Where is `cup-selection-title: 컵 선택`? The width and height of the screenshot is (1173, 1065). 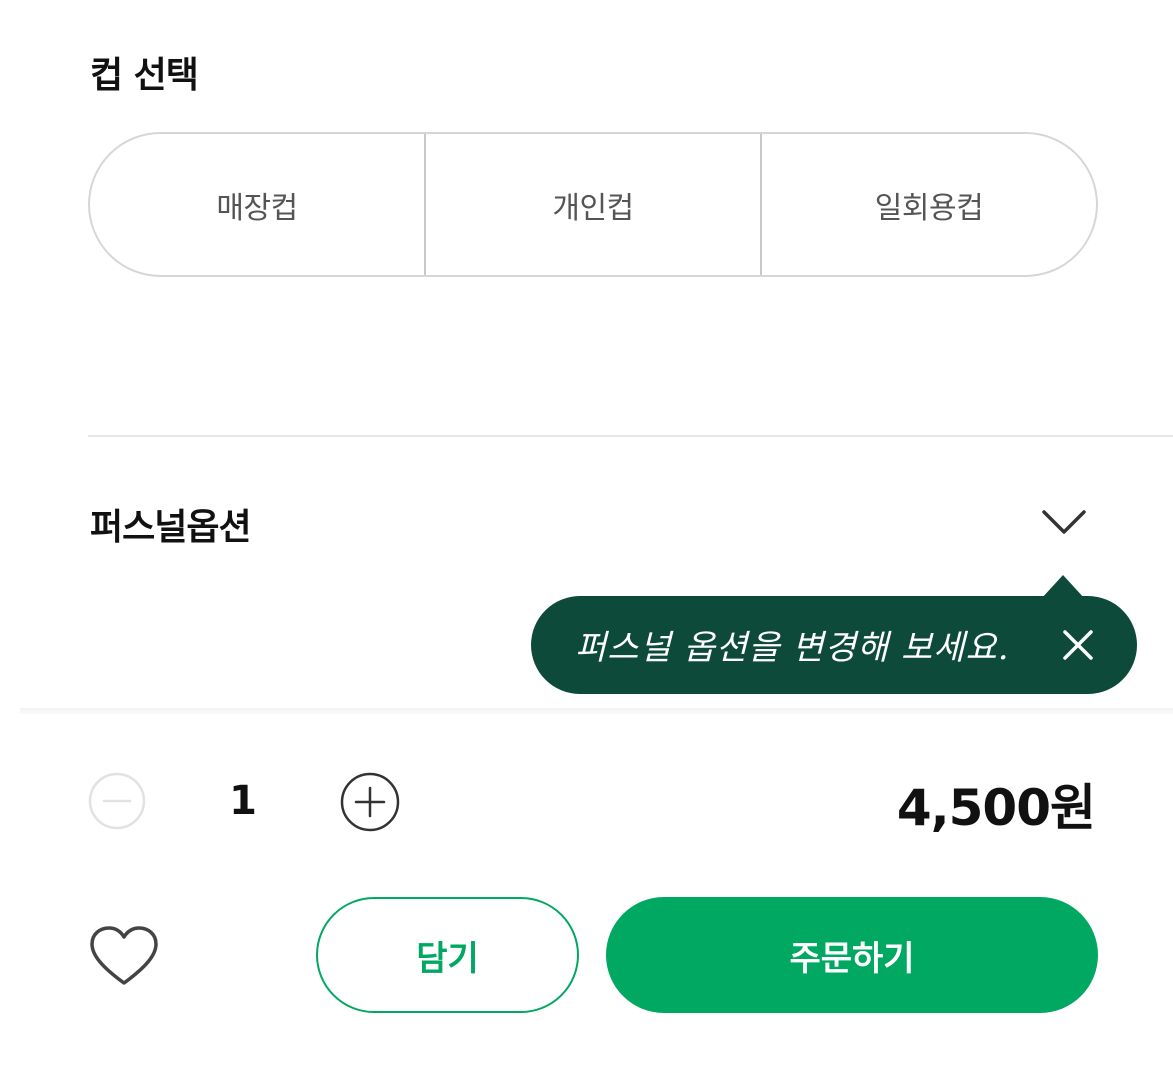
cup-selection-title: 컵 선택 is located at coordinates (144, 75).